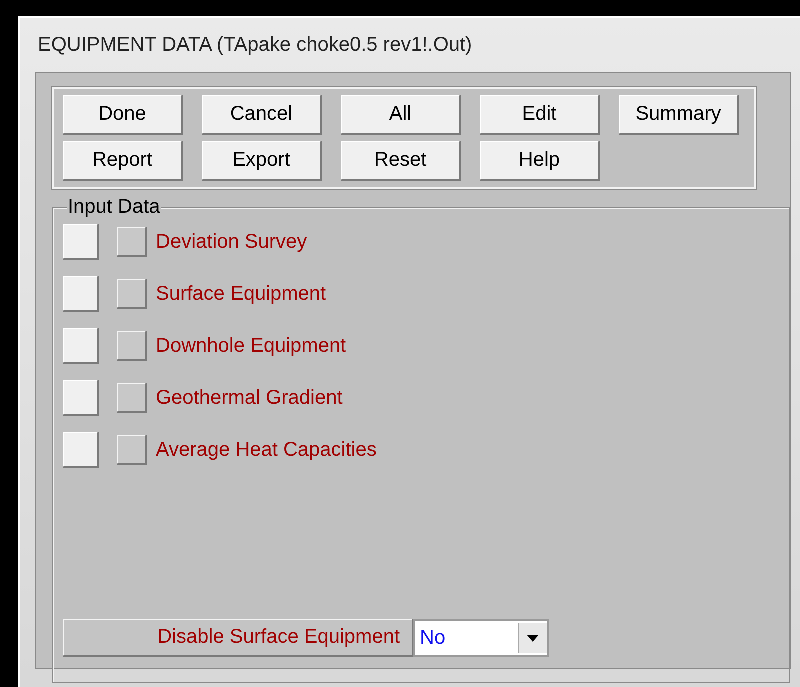 Image resolution: width=800 pixels, height=687 pixels. Describe the element at coordinates (255, 45) in the screenshot. I see `window-title: EQUIPMENT DATA (TApake choke0.5 rev1!.Out)` at that location.